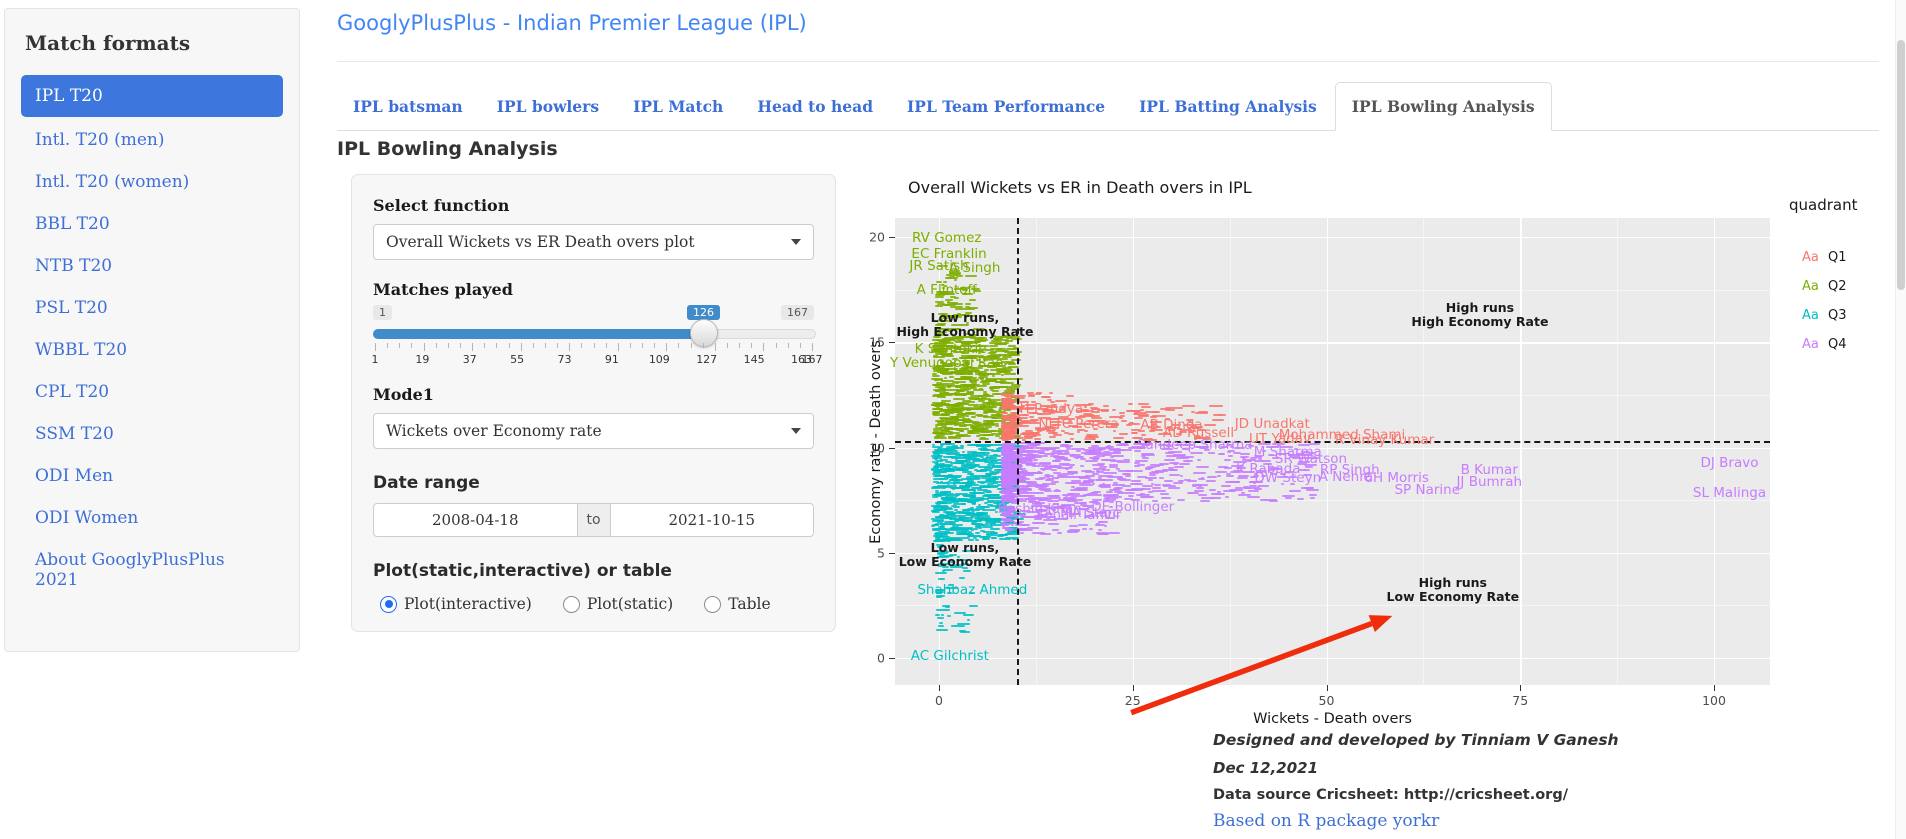 The height and width of the screenshot is (839, 1906). Describe the element at coordinates (452, 604) in the screenshot. I see `radio-plot-interactive-: Plot(interactive)` at that location.